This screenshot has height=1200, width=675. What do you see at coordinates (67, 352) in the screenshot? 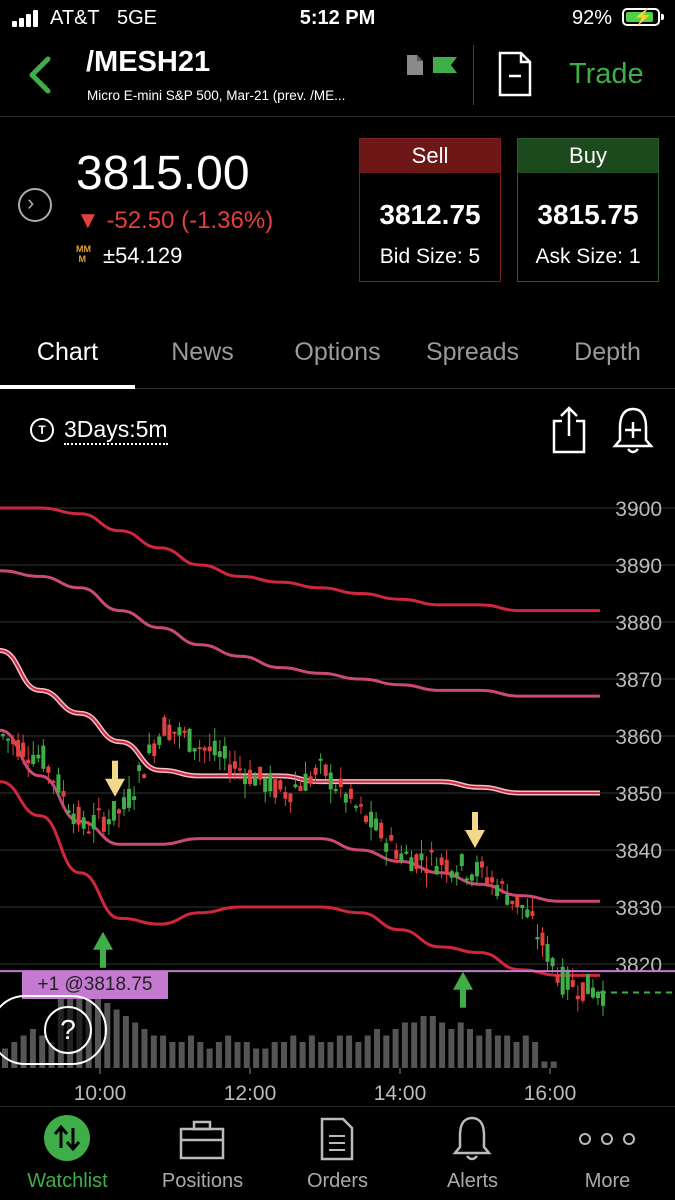
I see `tab-chart: Chart` at bounding box center [67, 352].